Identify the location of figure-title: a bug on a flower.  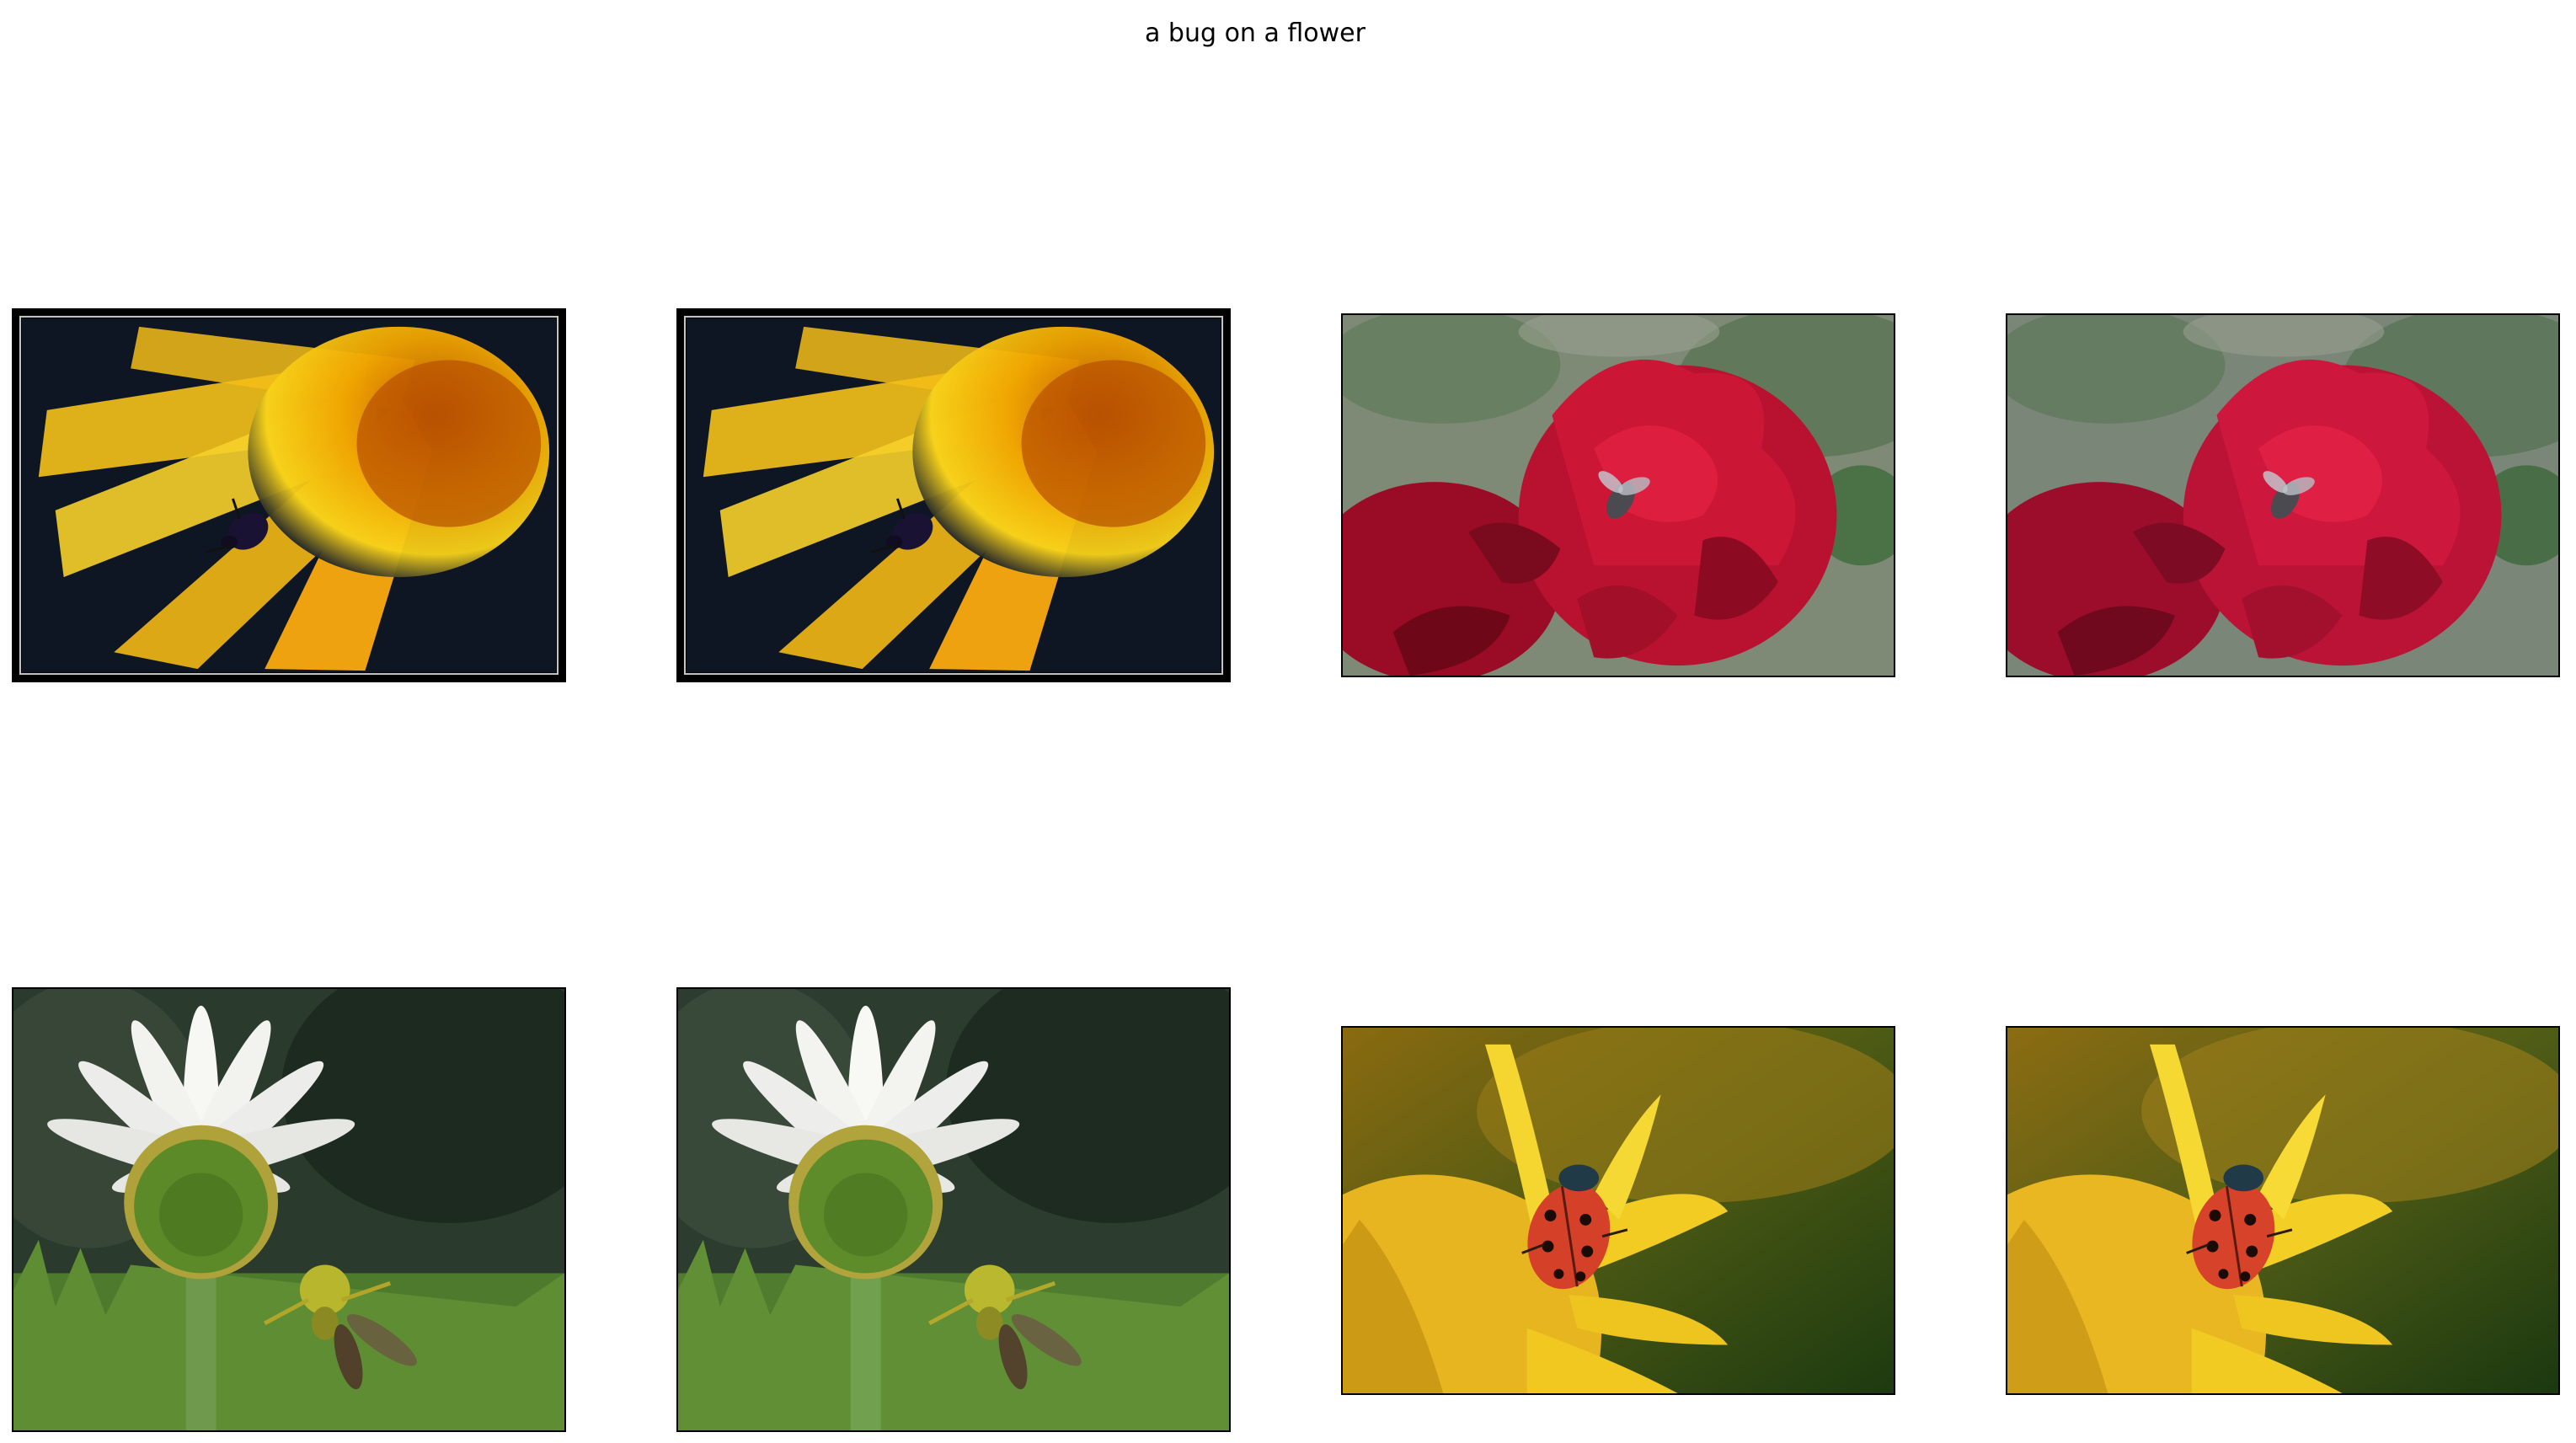
(1255, 33).